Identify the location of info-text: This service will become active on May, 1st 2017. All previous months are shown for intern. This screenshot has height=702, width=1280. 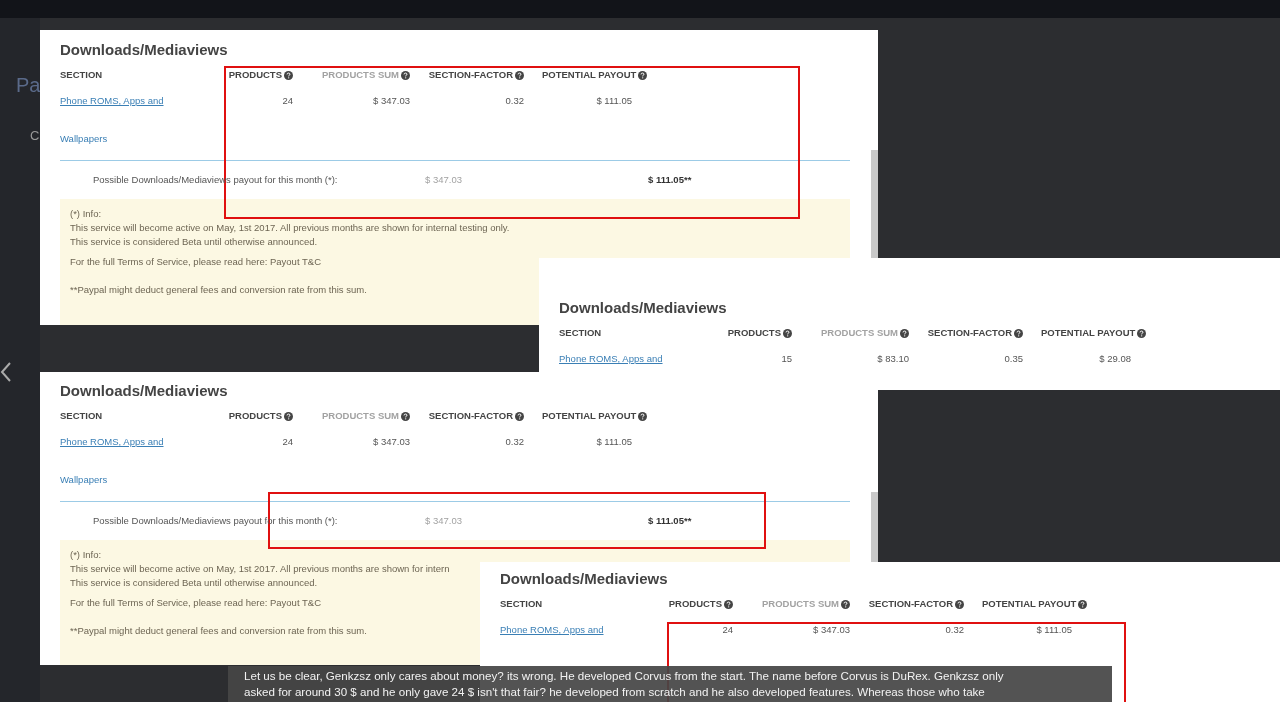
(260, 569).